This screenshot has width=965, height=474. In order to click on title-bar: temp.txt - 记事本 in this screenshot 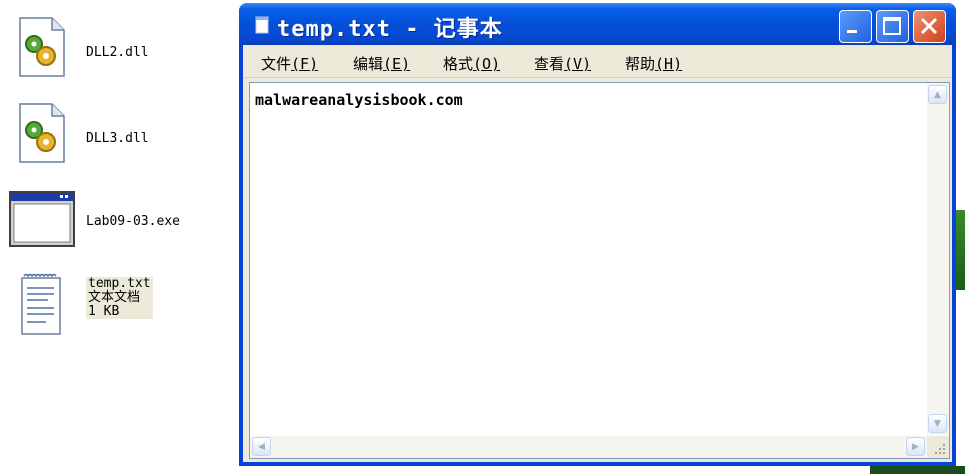, I will do `click(597, 24)`.